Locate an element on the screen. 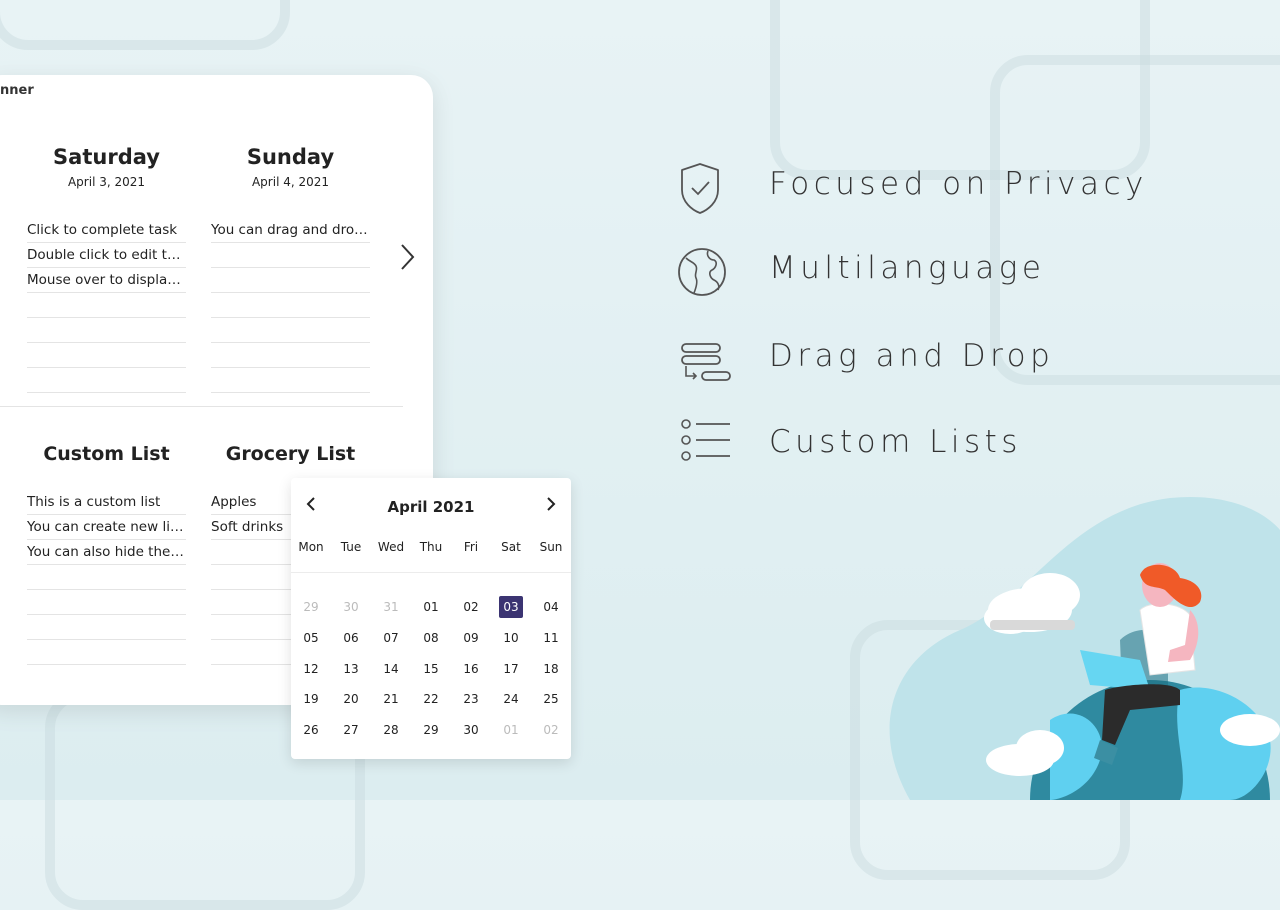 Image resolution: width=1280 pixels, height=910 pixels. calendar-day: 24 is located at coordinates (511, 699).